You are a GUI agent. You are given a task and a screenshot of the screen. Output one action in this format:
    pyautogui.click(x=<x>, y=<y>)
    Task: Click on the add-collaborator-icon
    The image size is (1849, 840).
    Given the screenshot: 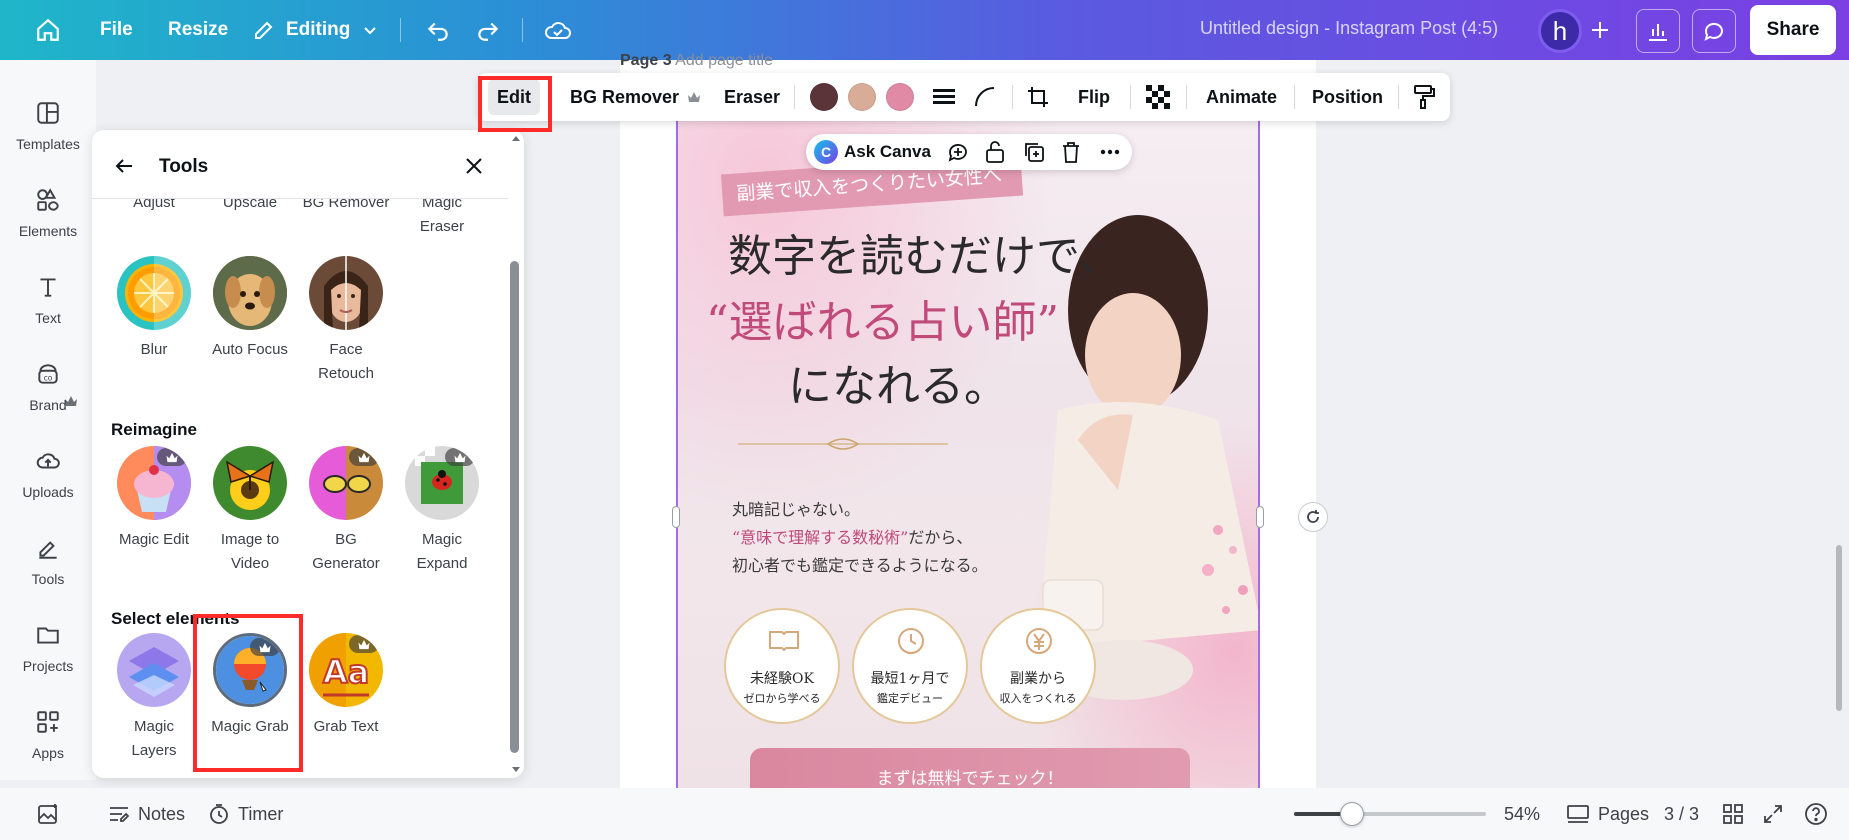 What is the action you would take?
    pyautogui.click(x=1600, y=30)
    